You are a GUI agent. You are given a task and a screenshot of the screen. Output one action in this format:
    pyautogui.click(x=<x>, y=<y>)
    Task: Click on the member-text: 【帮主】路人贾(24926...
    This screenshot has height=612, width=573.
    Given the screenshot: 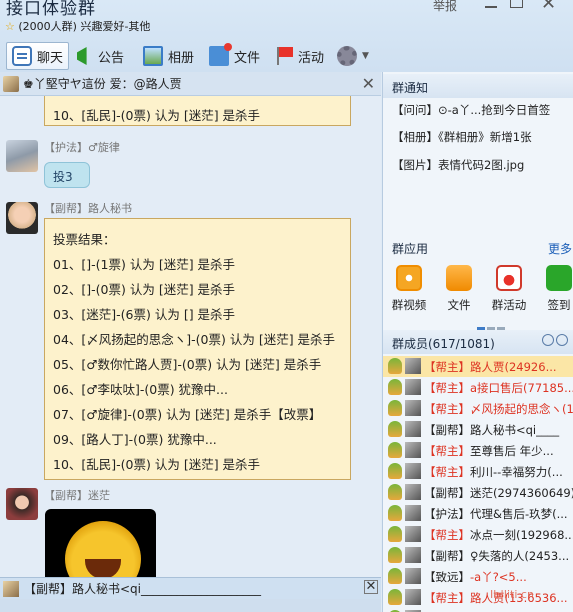 What is the action you would take?
    pyautogui.click(x=490, y=367)
    